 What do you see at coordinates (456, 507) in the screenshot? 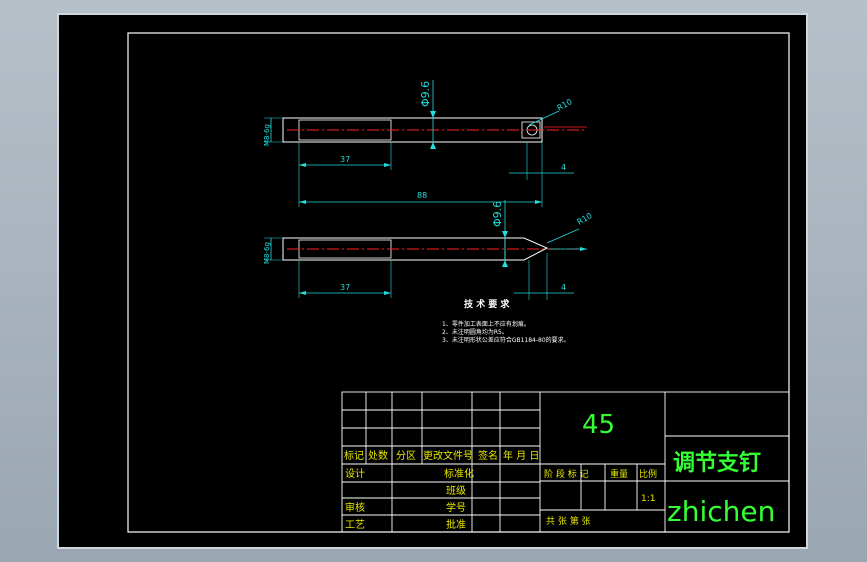
I see `label-xuehao: 学号` at bounding box center [456, 507].